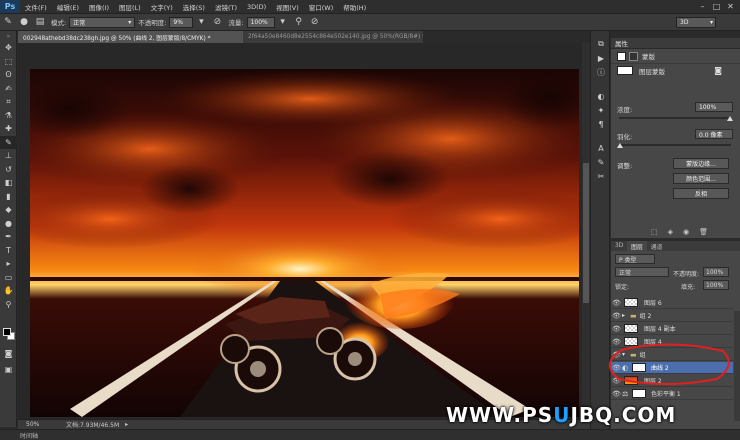 This screenshot has height=440, width=740. What do you see at coordinates (8, 370) in the screenshot?
I see `screen-mode-icon: ▣` at bounding box center [8, 370].